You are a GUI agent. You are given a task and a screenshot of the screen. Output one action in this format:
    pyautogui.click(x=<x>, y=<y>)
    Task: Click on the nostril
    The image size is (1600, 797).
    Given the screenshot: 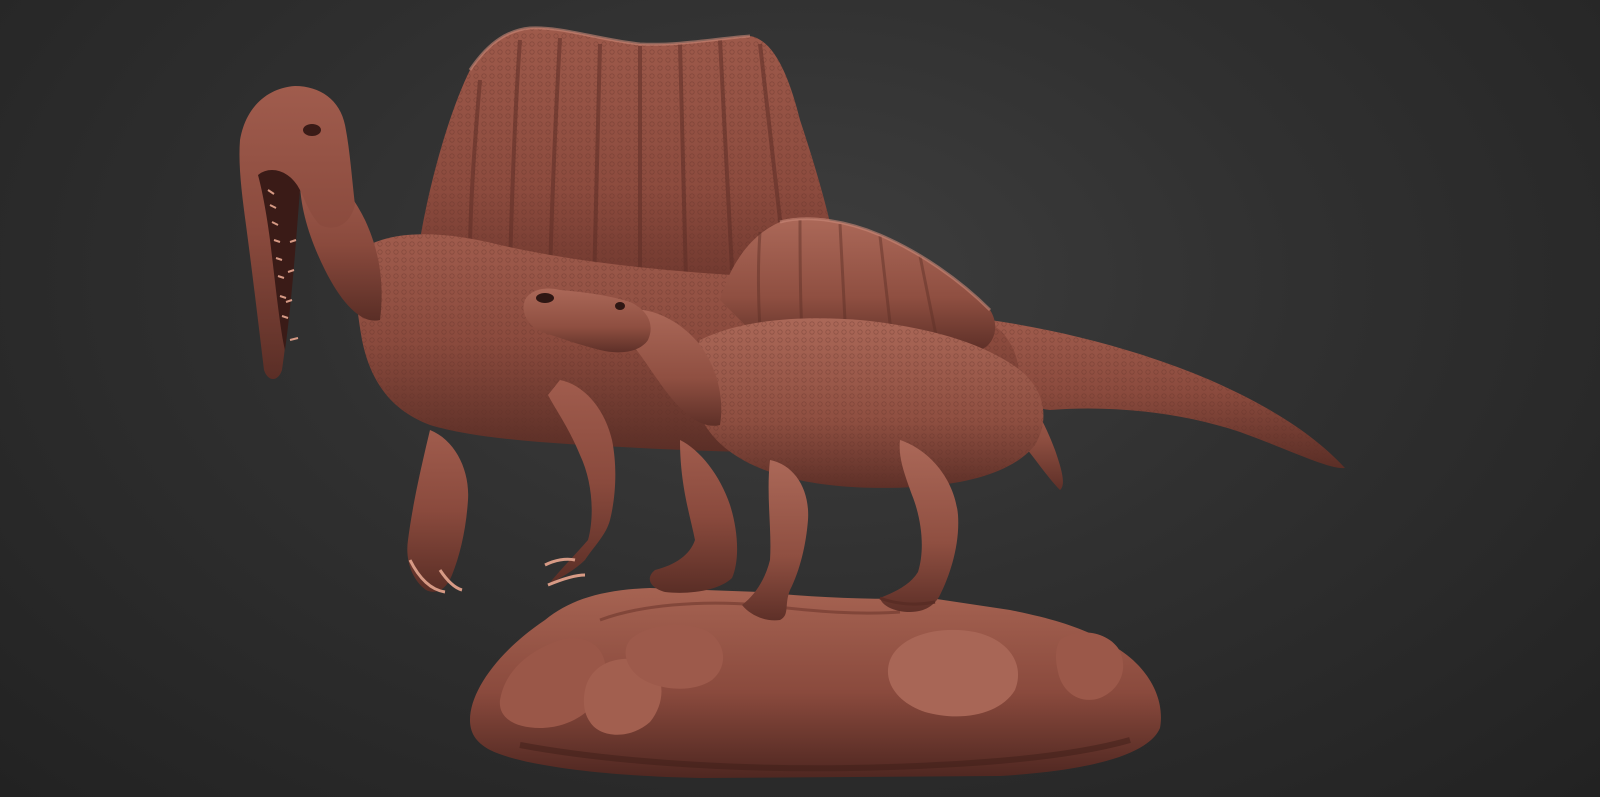 What is the action you would take?
    pyautogui.click(x=545, y=298)
    